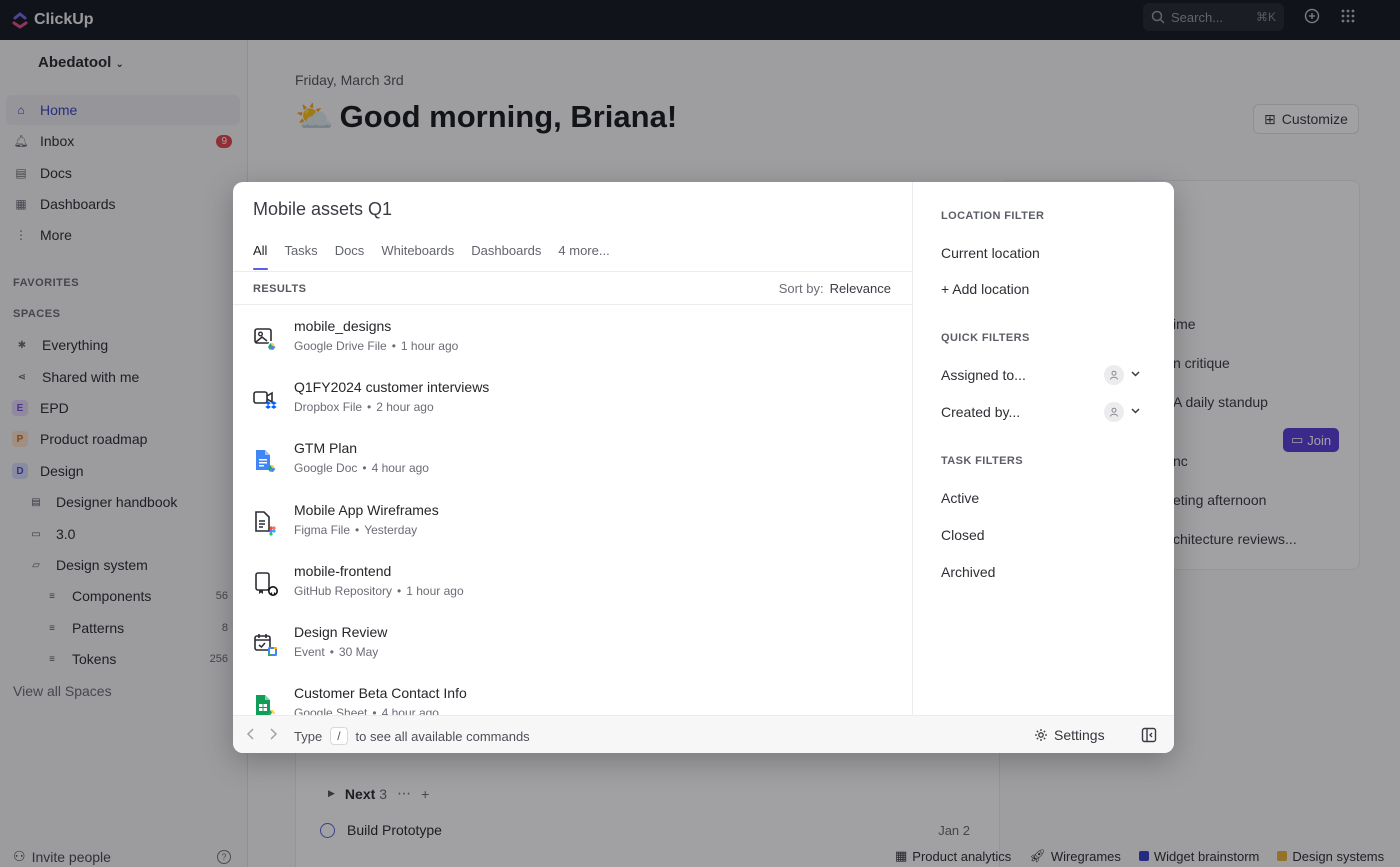 The image size is (1400, 867). What do you see at coordinates (417, 256) in the screenshot?
I see `tab-whiteboards: Whiteboards` at bounding box center [417, 256].